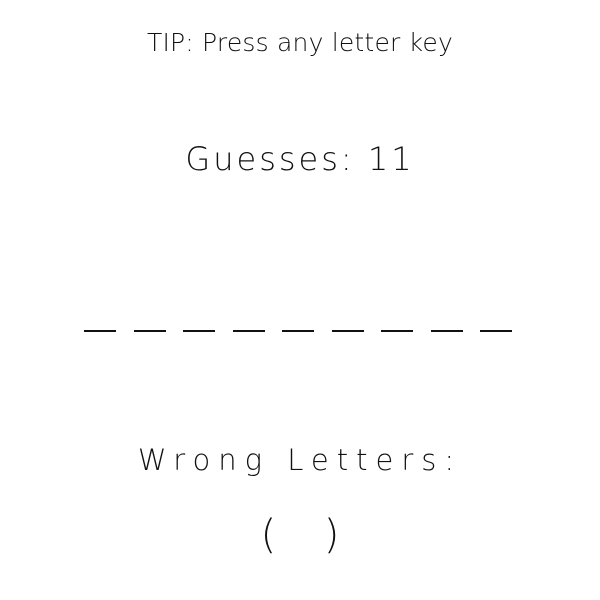 The image size is (600, 600). I want to click on guesses-count: 11, so click(391, 159).